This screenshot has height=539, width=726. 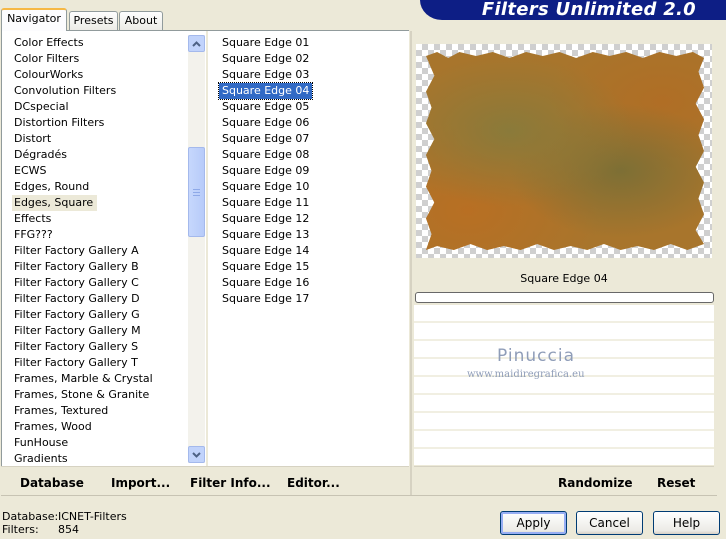 I want to click on progress-bar, so click(x=564, y=297).